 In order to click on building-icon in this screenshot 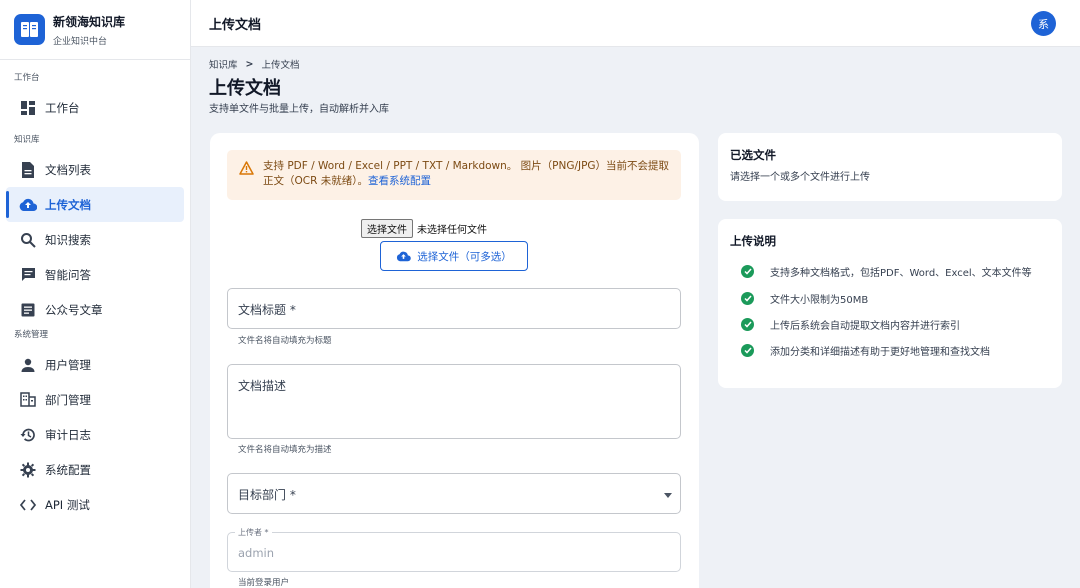, I will do `click(28, 400)`.